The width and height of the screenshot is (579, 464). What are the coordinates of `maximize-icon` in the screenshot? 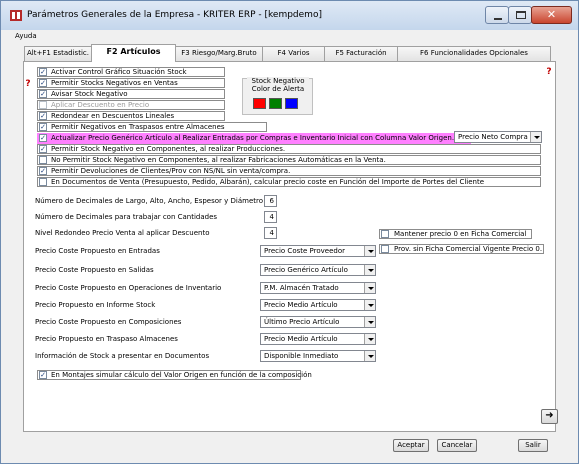 It's located at (521, 15).